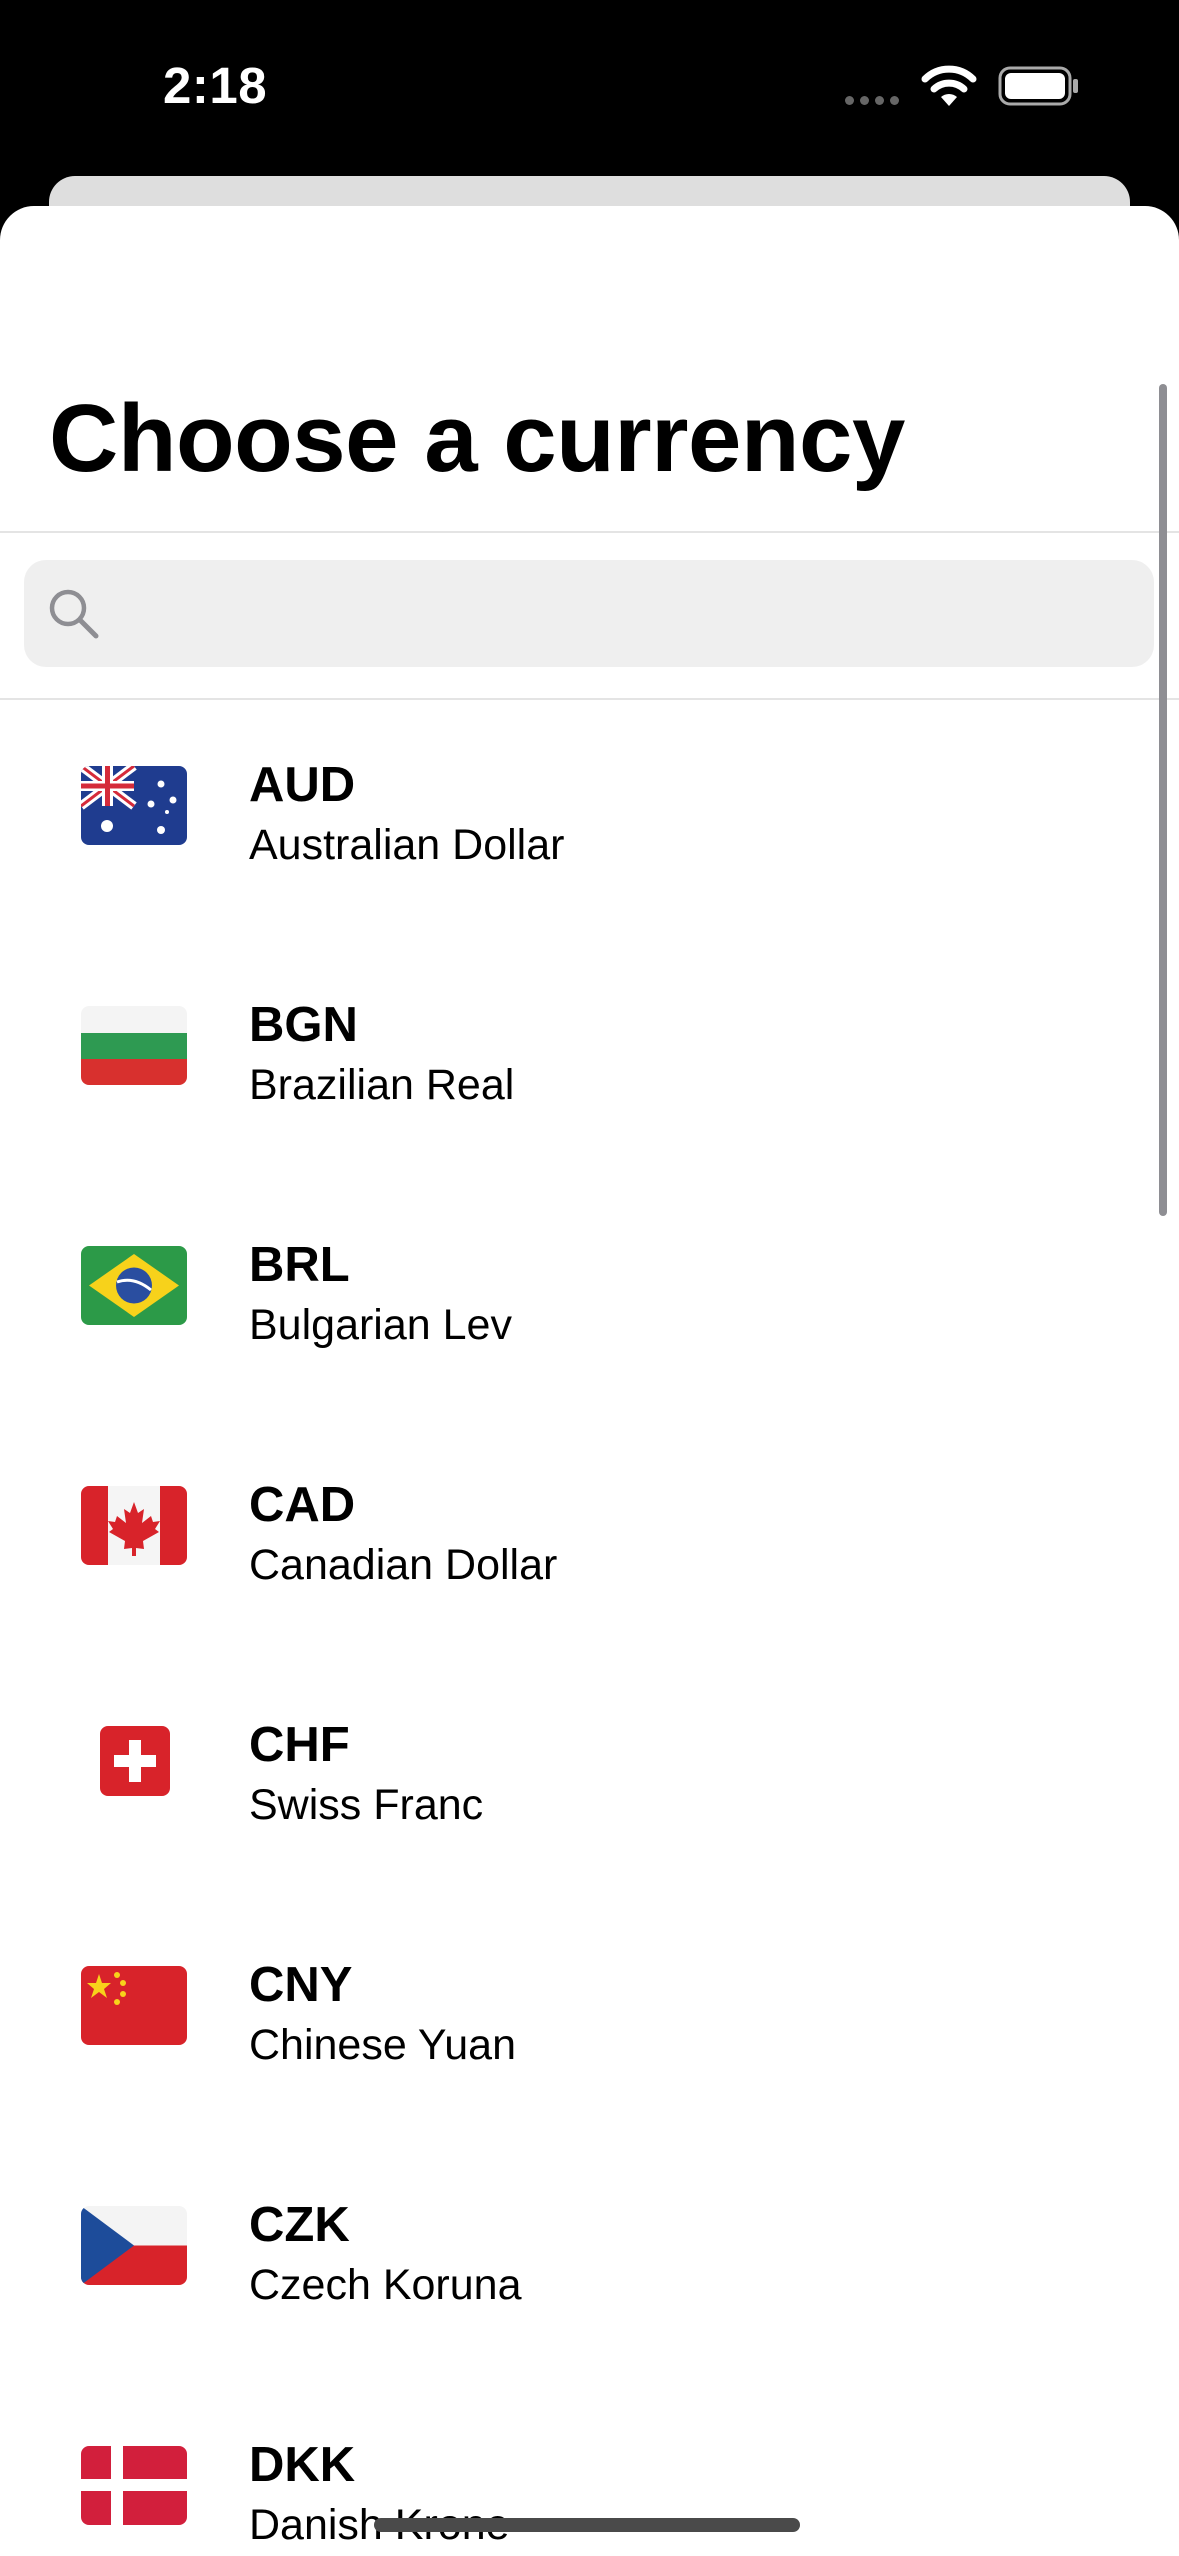  I want to click on currency-name: Swiss Franc, so click(366, 1805).